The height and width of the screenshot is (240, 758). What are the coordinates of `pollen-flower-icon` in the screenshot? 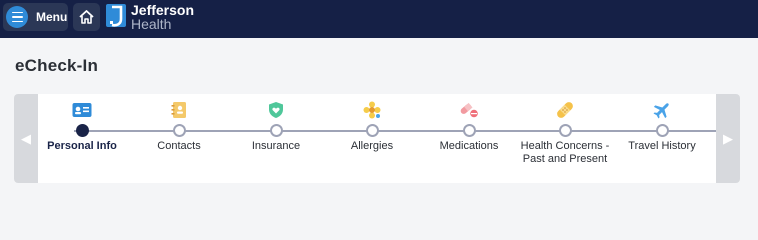 It's located at (372, 110).